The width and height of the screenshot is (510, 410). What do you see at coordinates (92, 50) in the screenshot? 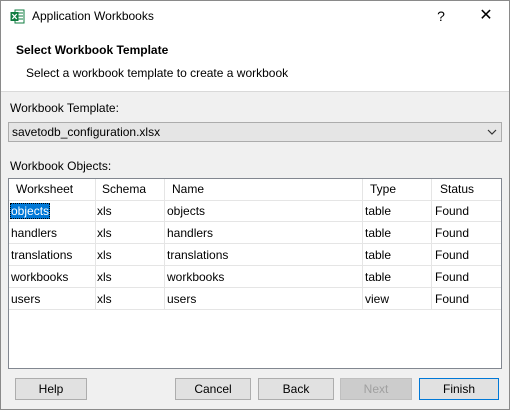
I see `page-title: Select Workbook Template` at bounding box center [92, 50].